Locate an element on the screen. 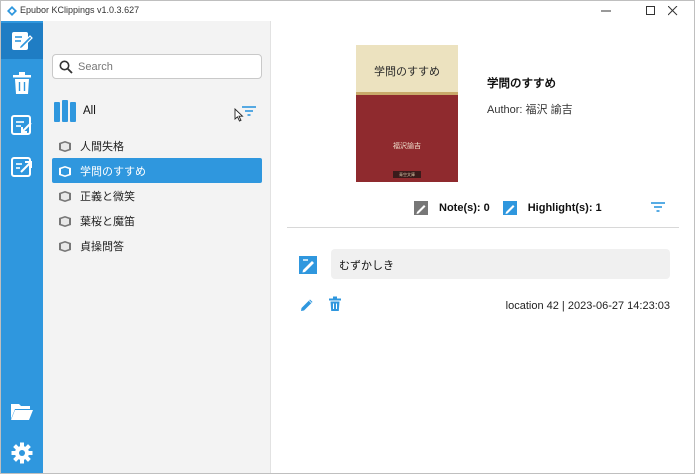 This screenshot has height=474, width=695. minimize-button is located at coordinates (606, 11).